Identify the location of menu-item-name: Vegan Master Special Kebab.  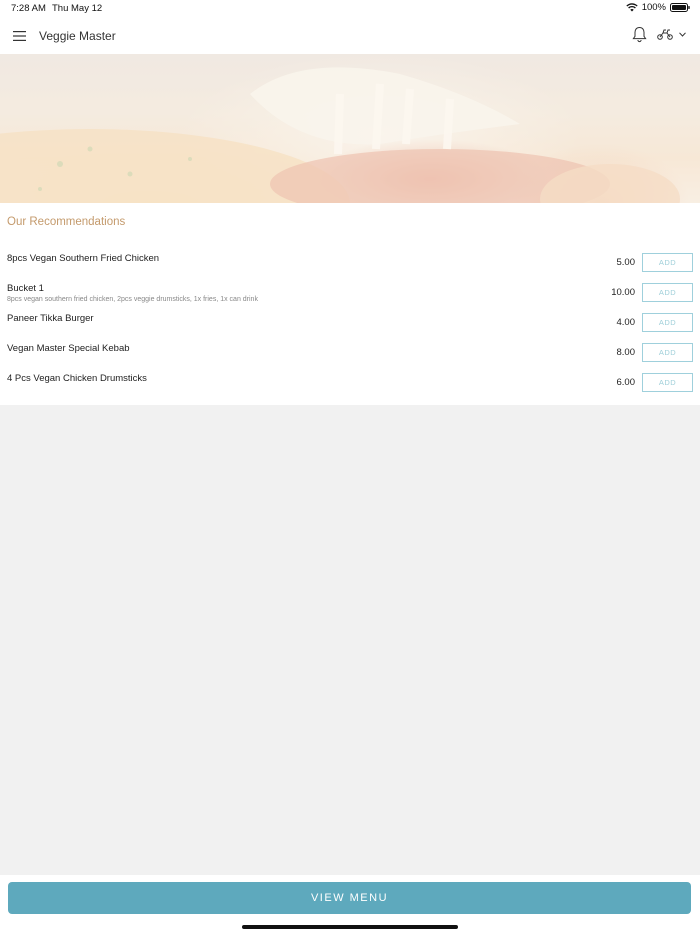
(68, 348).